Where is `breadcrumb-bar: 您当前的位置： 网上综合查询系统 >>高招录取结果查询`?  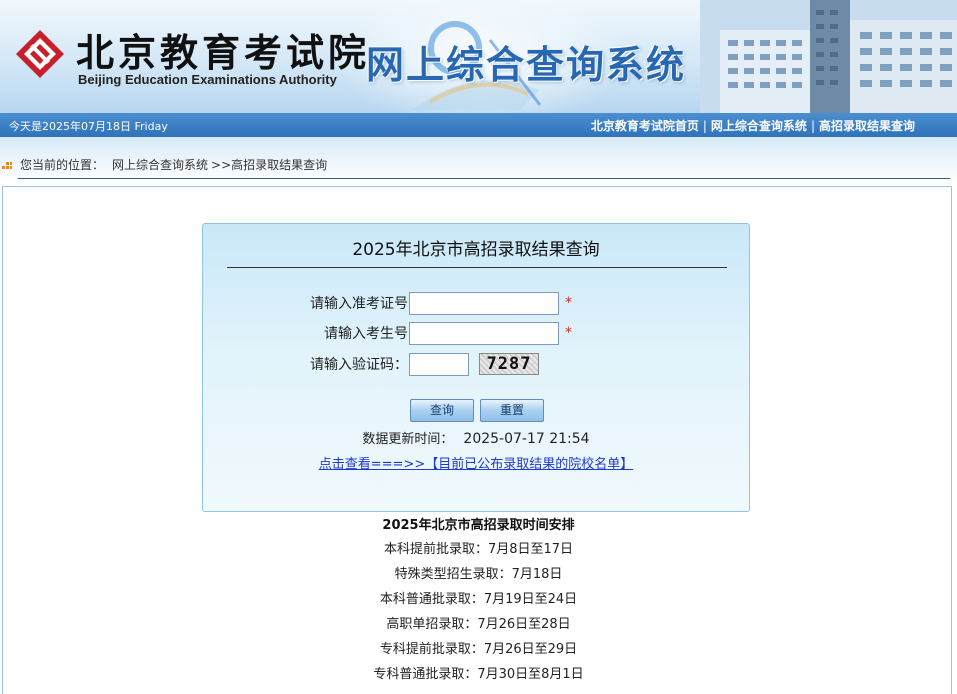 breadcrumb-bar: 您当前的位置： 网上综合查询系统 >>高招录取结果查询 is located at coordinates (478, 159).